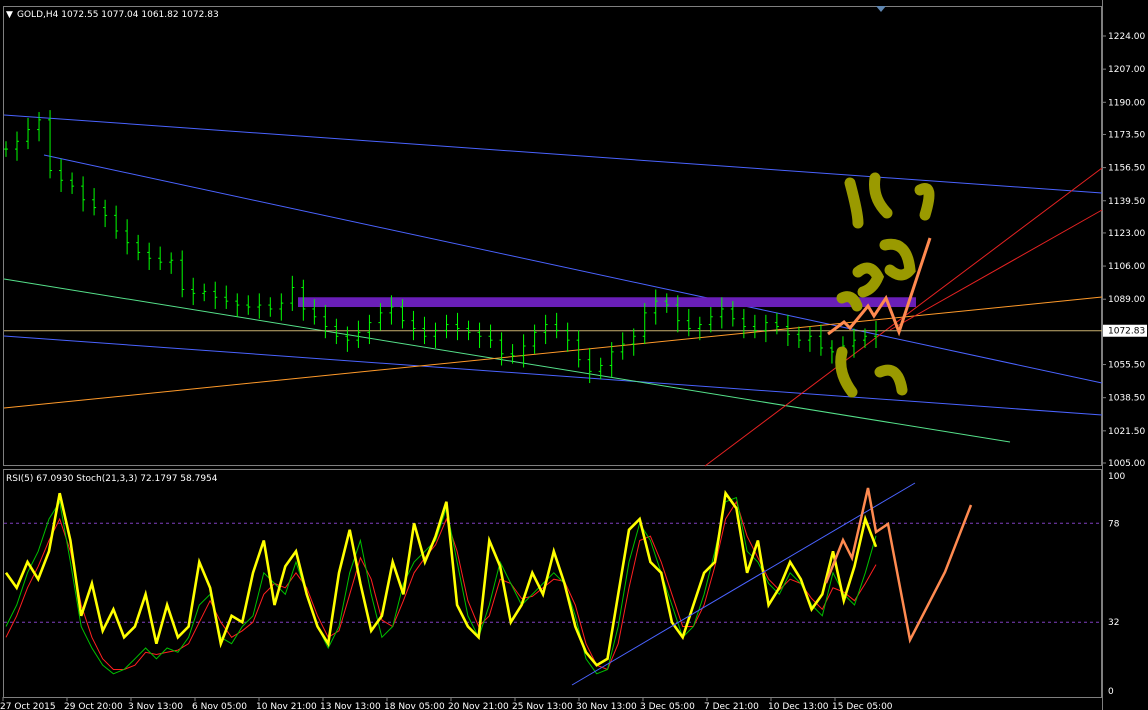  What do you see at coordinates (1126, 70) in the screenshot?
I see `price-scale-label: 1207.00` at bounding box center [1126, 70].